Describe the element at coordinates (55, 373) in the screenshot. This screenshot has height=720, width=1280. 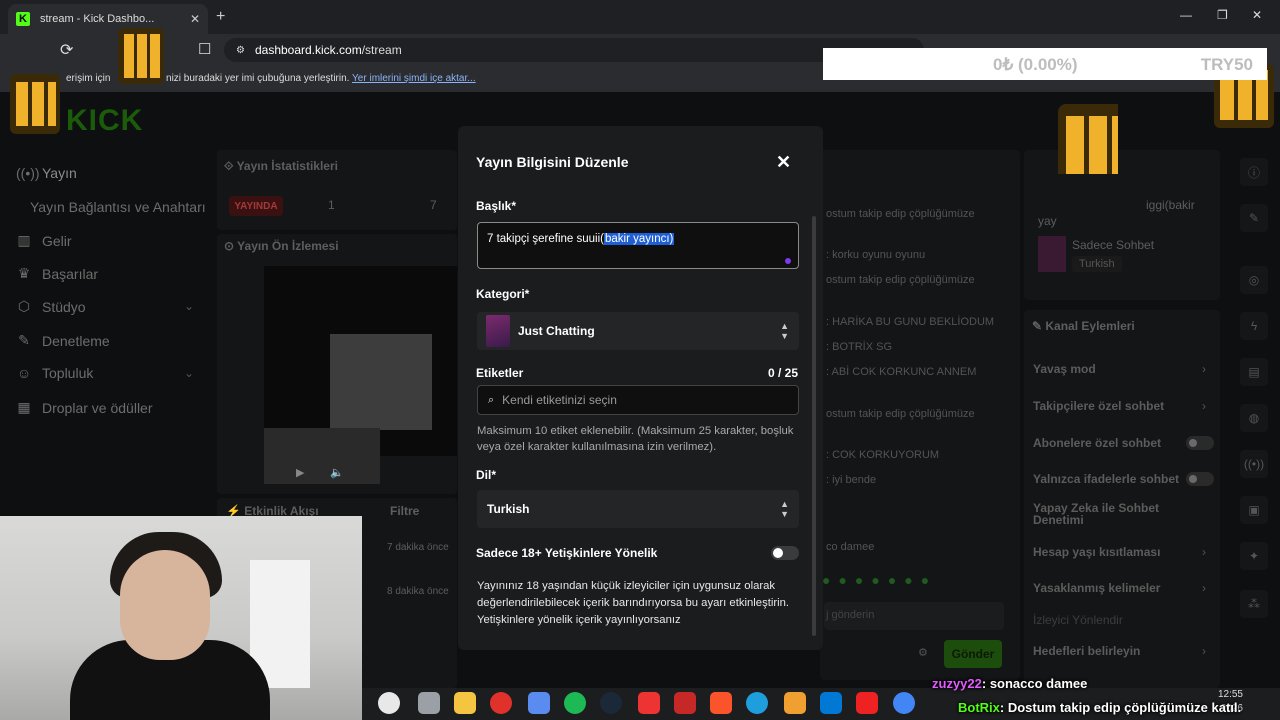
I see `sidebar-item-topluluk: ☺ Topluluk` at that location.